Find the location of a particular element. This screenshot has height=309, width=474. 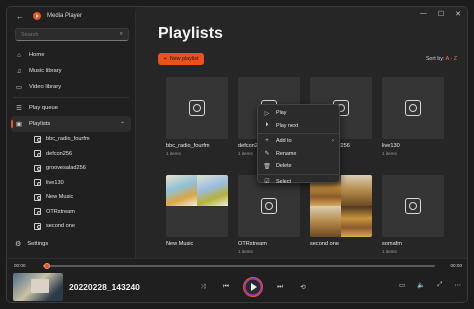

sidebar-playlist-label: groovesalad256 is located at coordinates (66, 168).